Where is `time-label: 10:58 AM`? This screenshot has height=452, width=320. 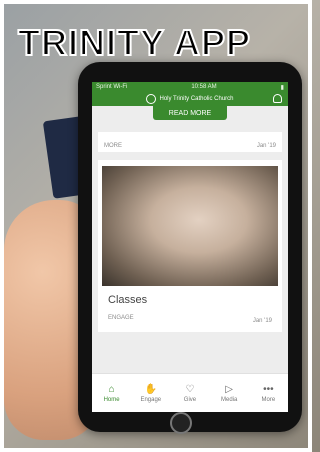 time-label: 10:58 AM is located at coordinates (204, 87).